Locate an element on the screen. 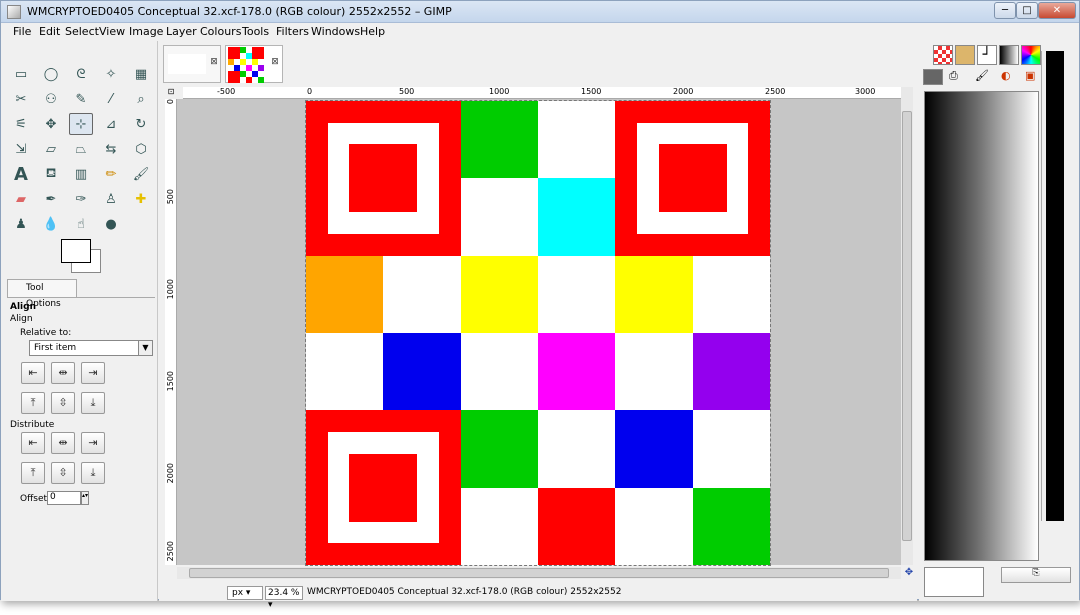 This screenshot has width=1080, height=615. distribute-top-button: ⤒ is located at coordinates (33, 473).